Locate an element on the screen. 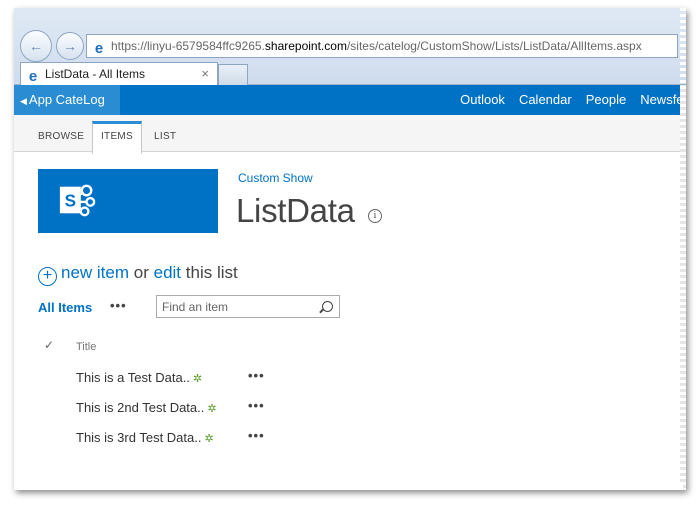 Image resolution: width=700 pixels, height=506 pixels. forward-button: → is located at coordinates (70, 46).